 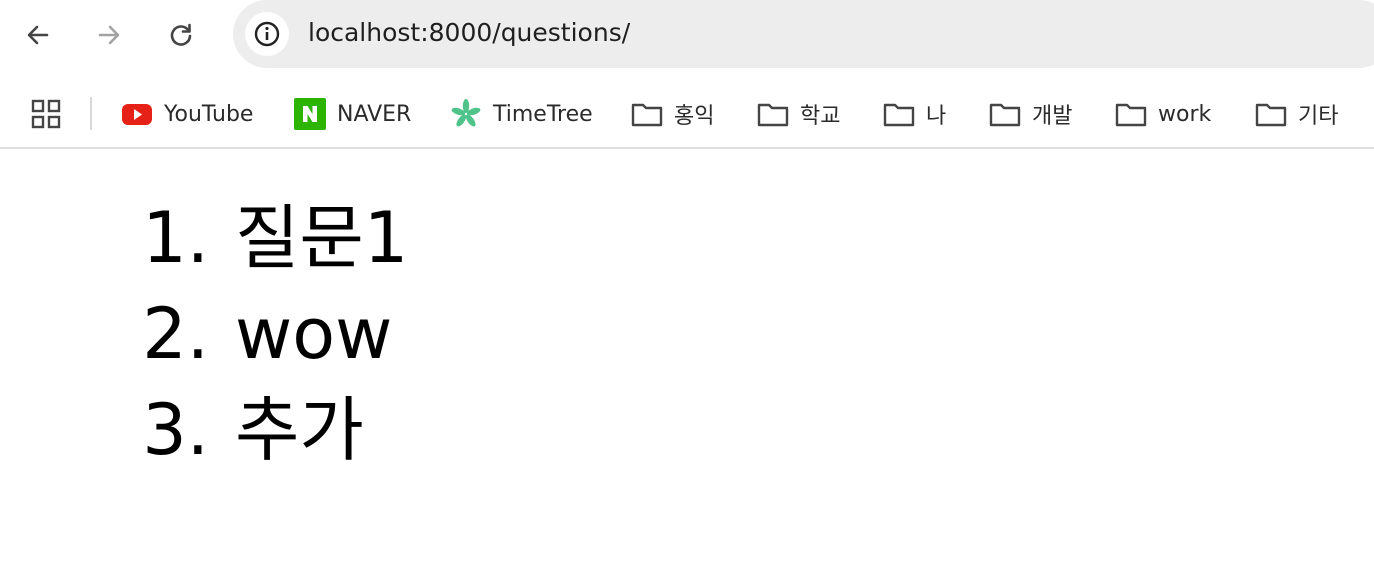 What do you see at coordinates (469, 32) in the screenshot?
I see `url-text: localhost:8000/questions/` at bounding box center [469, 32].